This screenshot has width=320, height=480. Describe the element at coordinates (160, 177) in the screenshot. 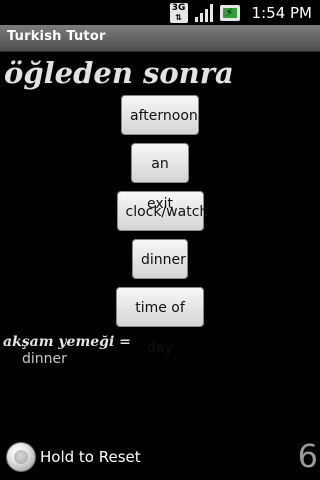

I see `choice-an-exit-button: an exit` at that location.